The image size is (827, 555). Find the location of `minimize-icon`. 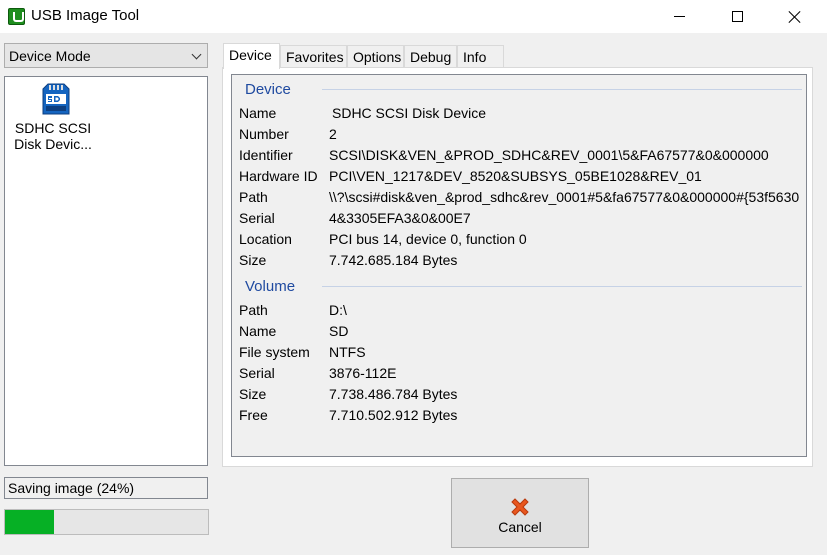

minimize-icon is located at coordinates (679, 16).